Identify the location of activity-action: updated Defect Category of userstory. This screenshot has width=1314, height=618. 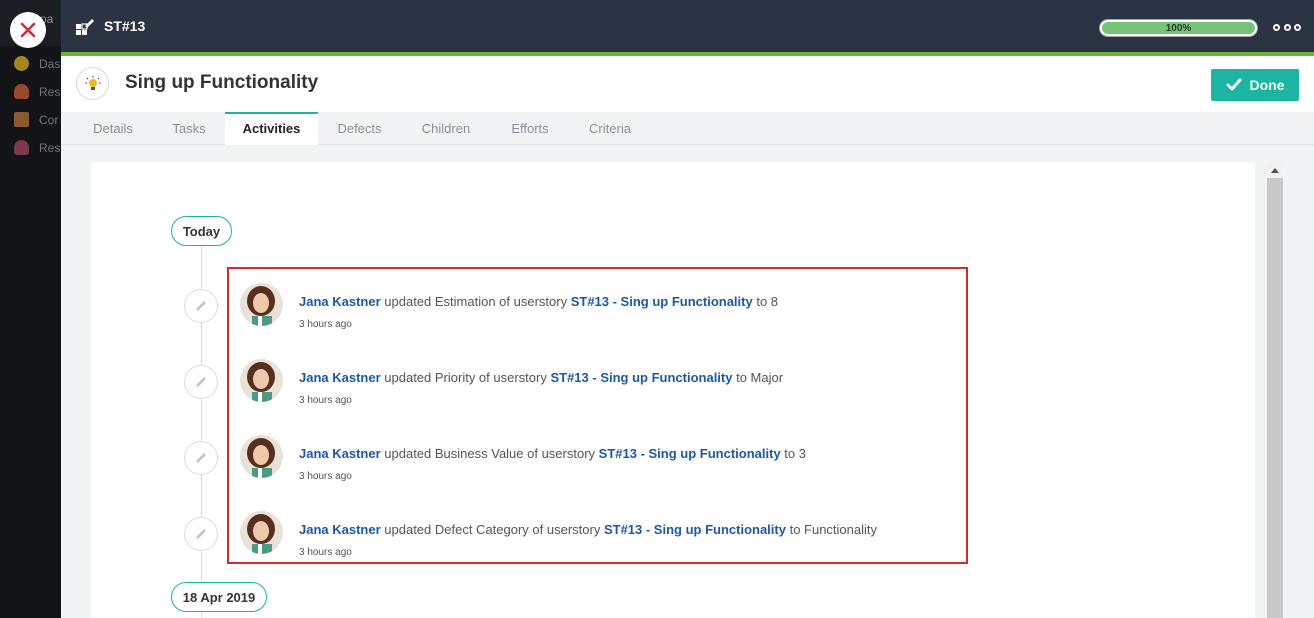
(492, 529).